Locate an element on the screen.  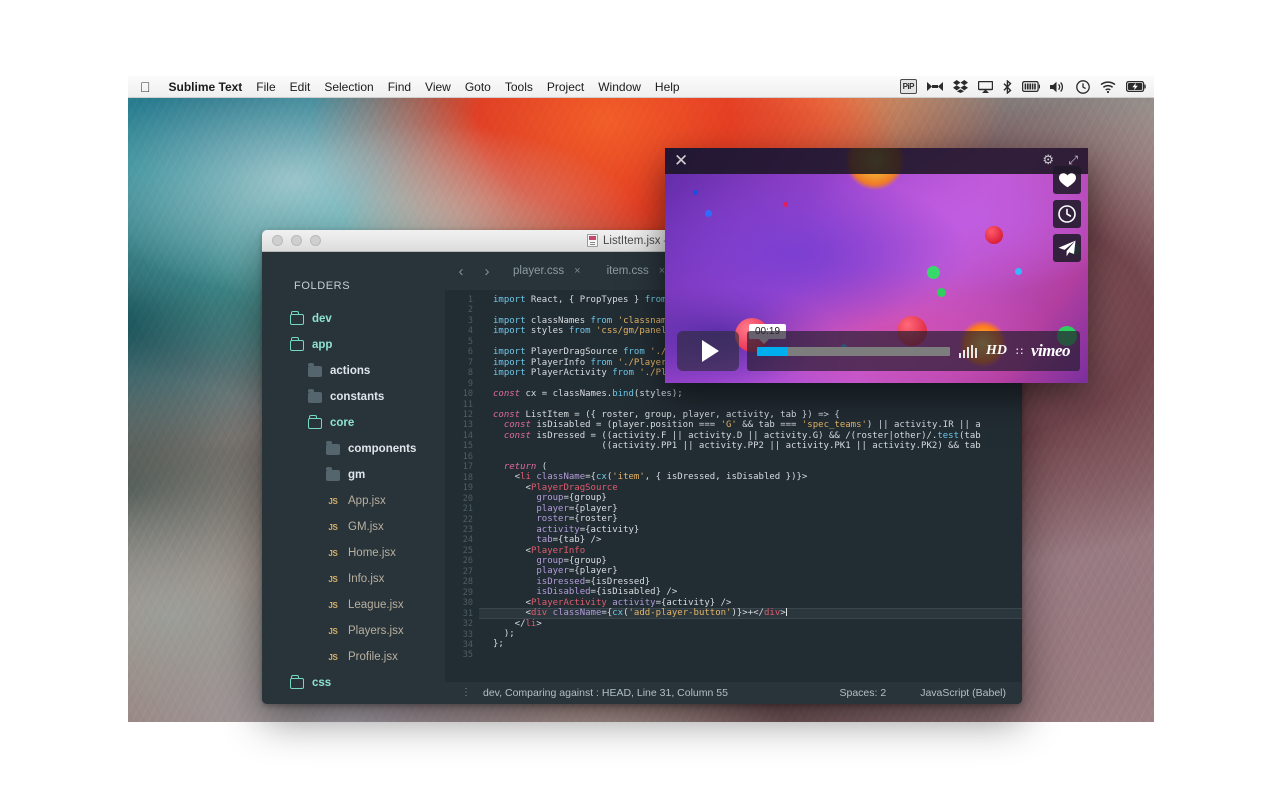
tree-item-app: app is located at coordinates (353, 345).